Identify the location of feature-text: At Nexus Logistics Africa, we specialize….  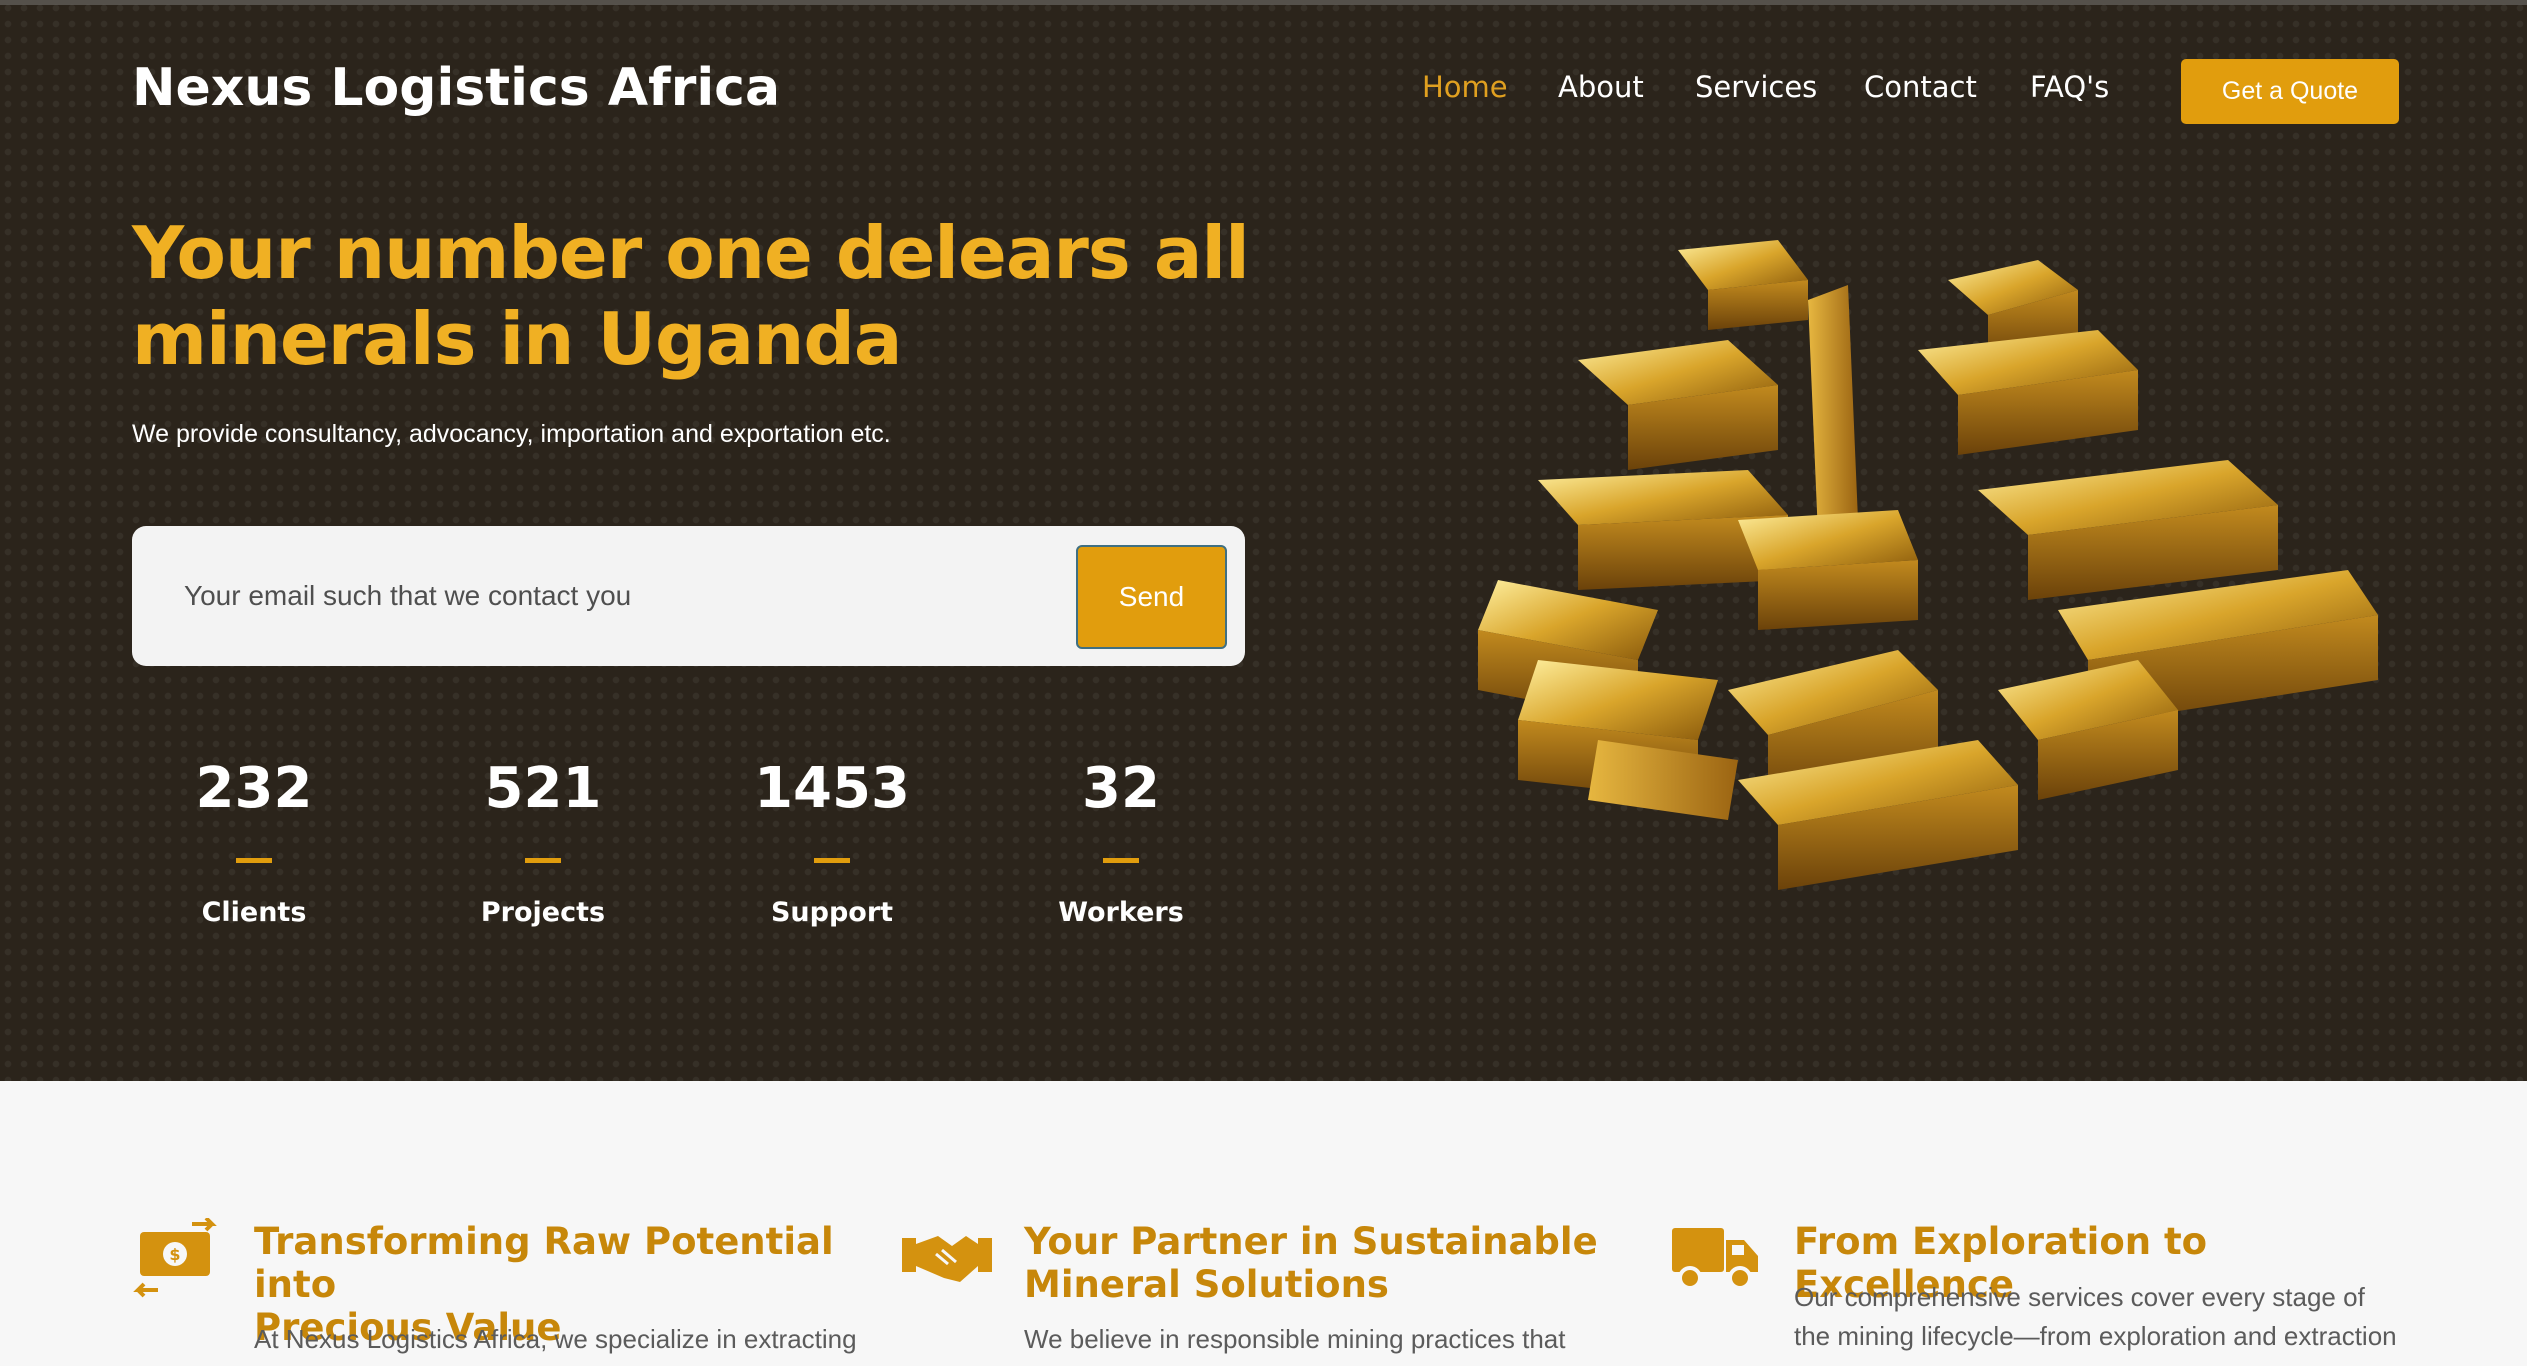
(555, 1339).